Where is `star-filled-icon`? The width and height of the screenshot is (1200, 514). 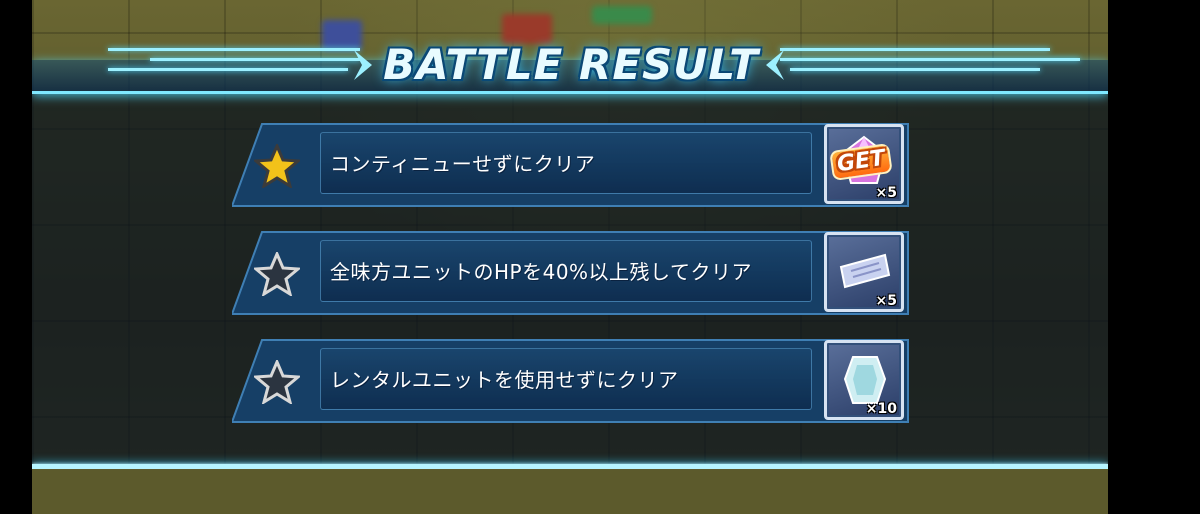 star-filled-icon is located at coordinates (277, 166).